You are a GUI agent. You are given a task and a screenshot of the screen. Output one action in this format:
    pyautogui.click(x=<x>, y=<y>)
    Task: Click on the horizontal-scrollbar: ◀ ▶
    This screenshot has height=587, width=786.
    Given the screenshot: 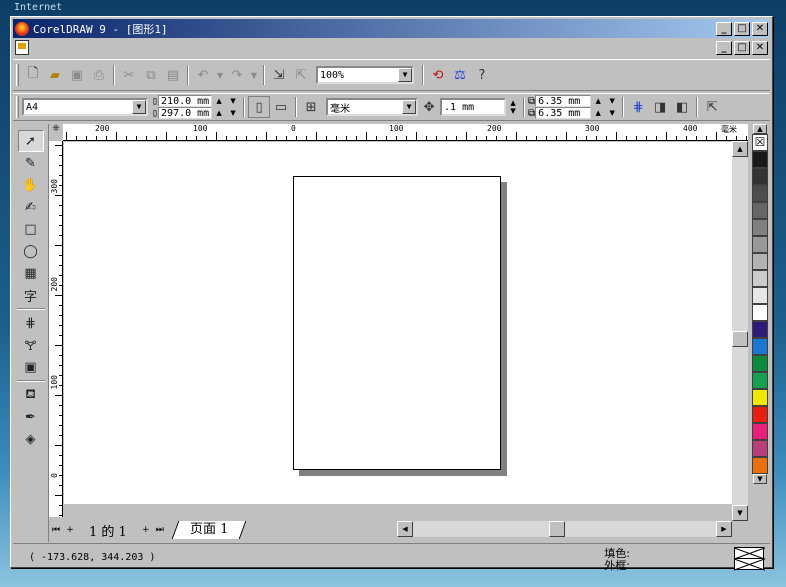 What is the action you would take?
    pyautogui.click(x=564, y=529)
    